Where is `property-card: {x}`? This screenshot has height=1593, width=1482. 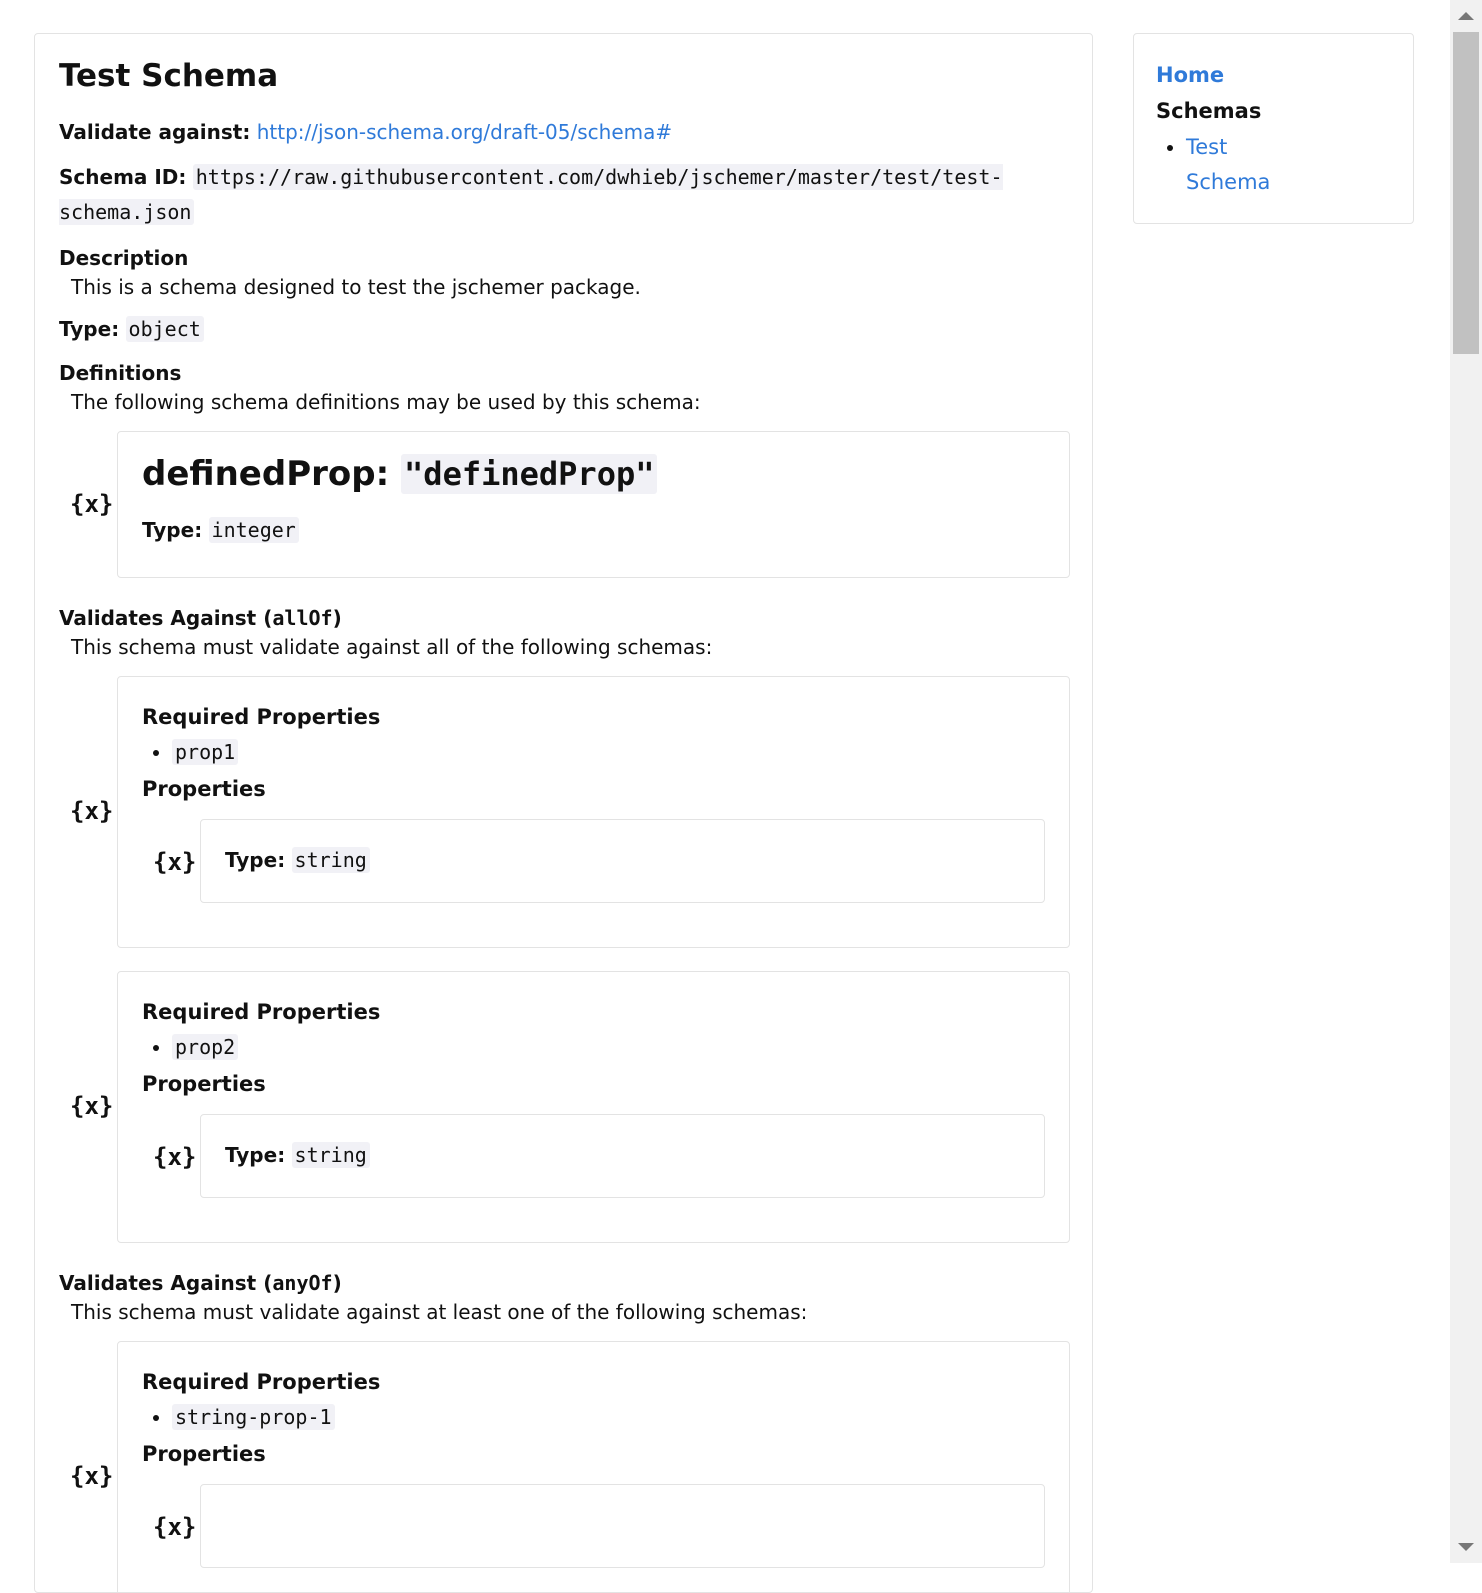 property-card: {x} is located at coordinates (599, 1526).